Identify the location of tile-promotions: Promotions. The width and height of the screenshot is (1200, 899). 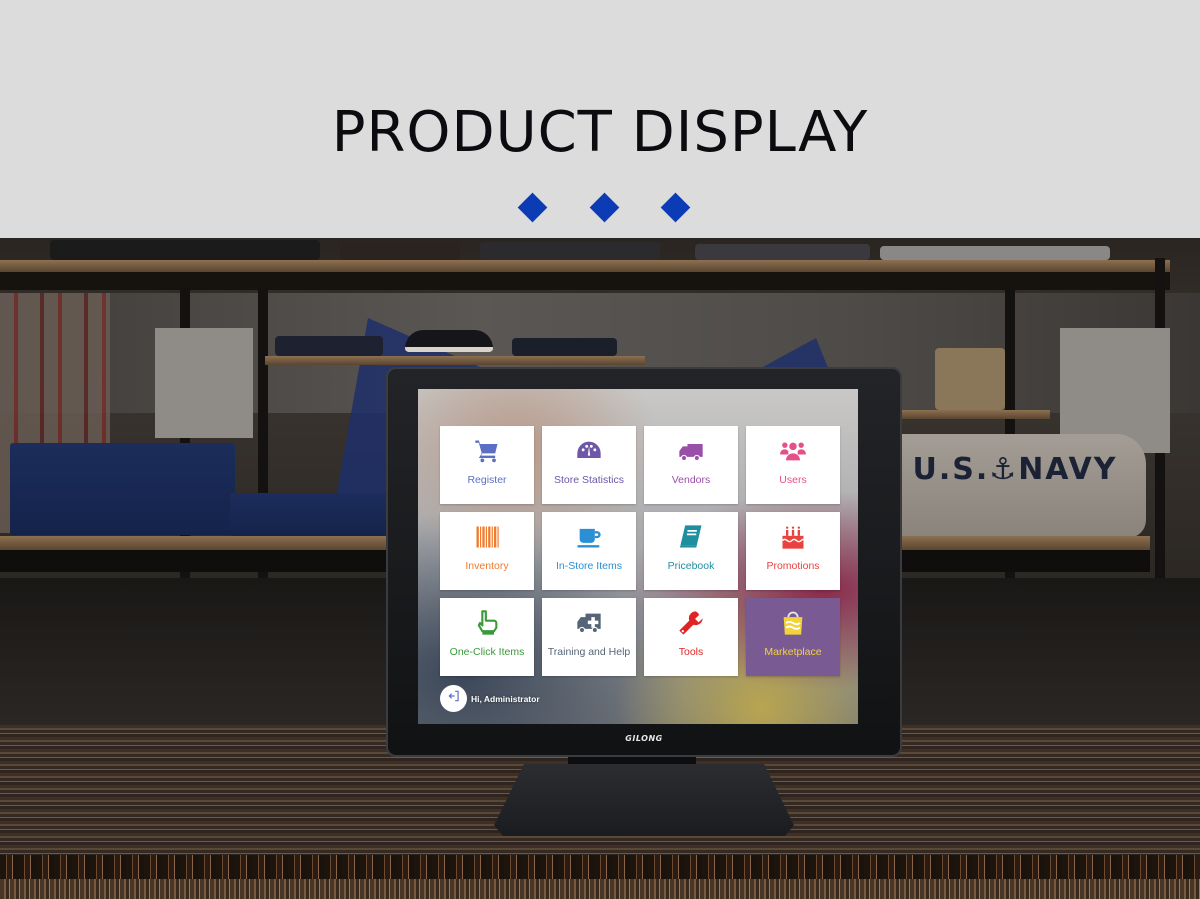
(793, 551).